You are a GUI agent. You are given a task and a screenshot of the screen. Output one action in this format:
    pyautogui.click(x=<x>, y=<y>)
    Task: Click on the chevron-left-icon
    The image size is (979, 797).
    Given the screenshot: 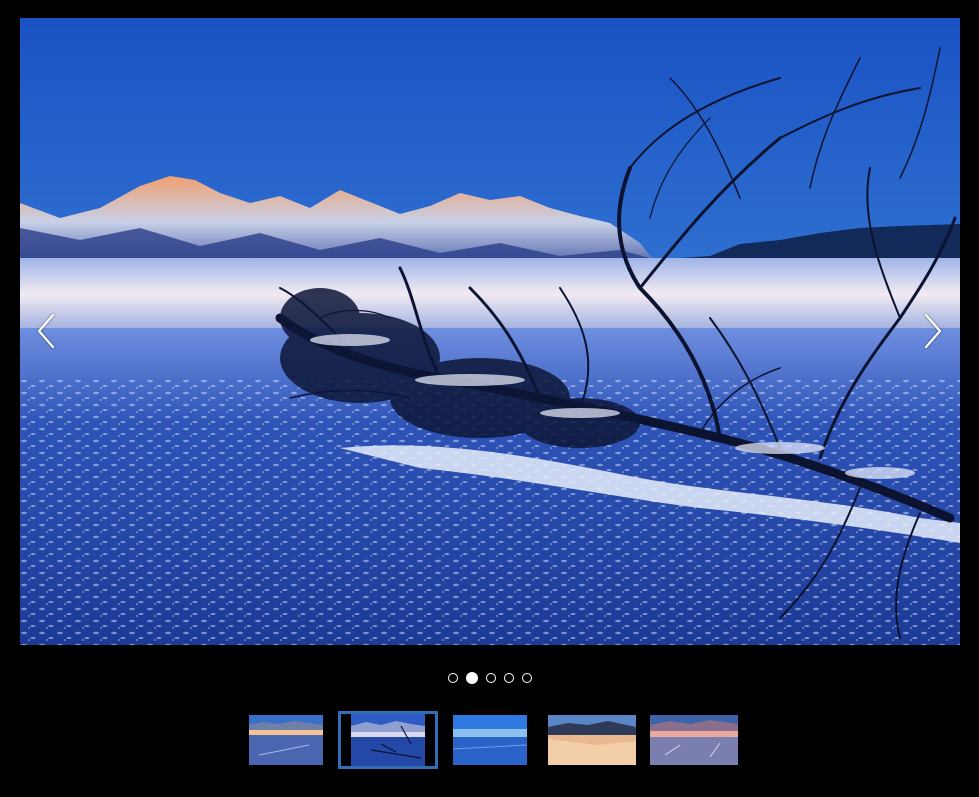 What is the action you would take?
    pyautogui.click(x=46, y=331)
    